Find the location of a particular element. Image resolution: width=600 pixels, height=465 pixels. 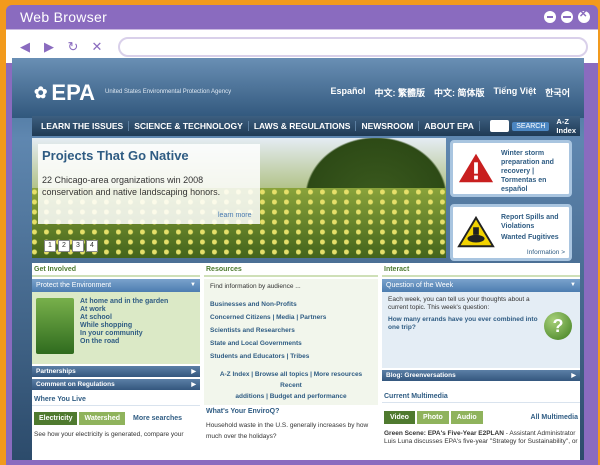

information-link: Information > is located at coordinates (546, 252).